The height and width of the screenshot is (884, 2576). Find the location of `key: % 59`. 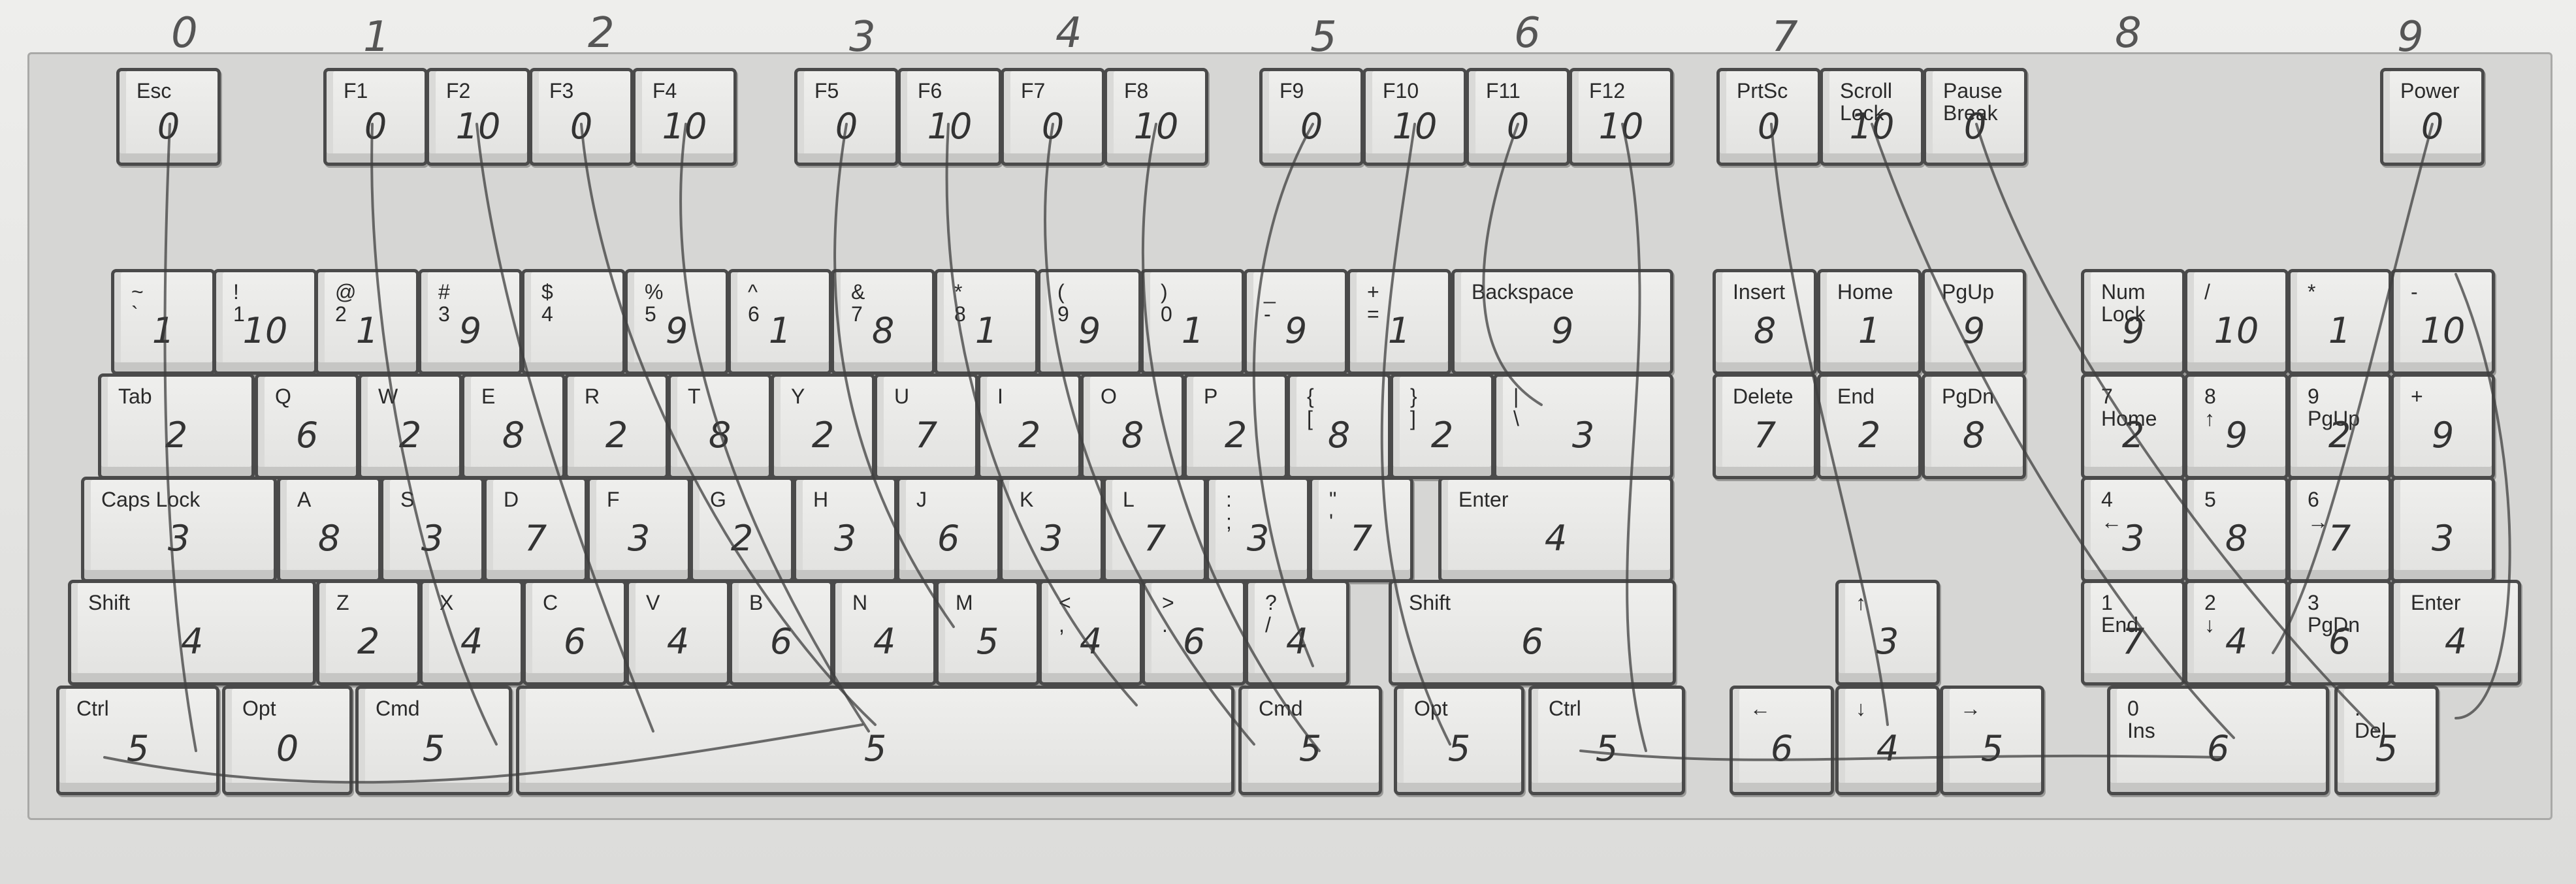

key: % 59 is located at coordinates (676, 322).